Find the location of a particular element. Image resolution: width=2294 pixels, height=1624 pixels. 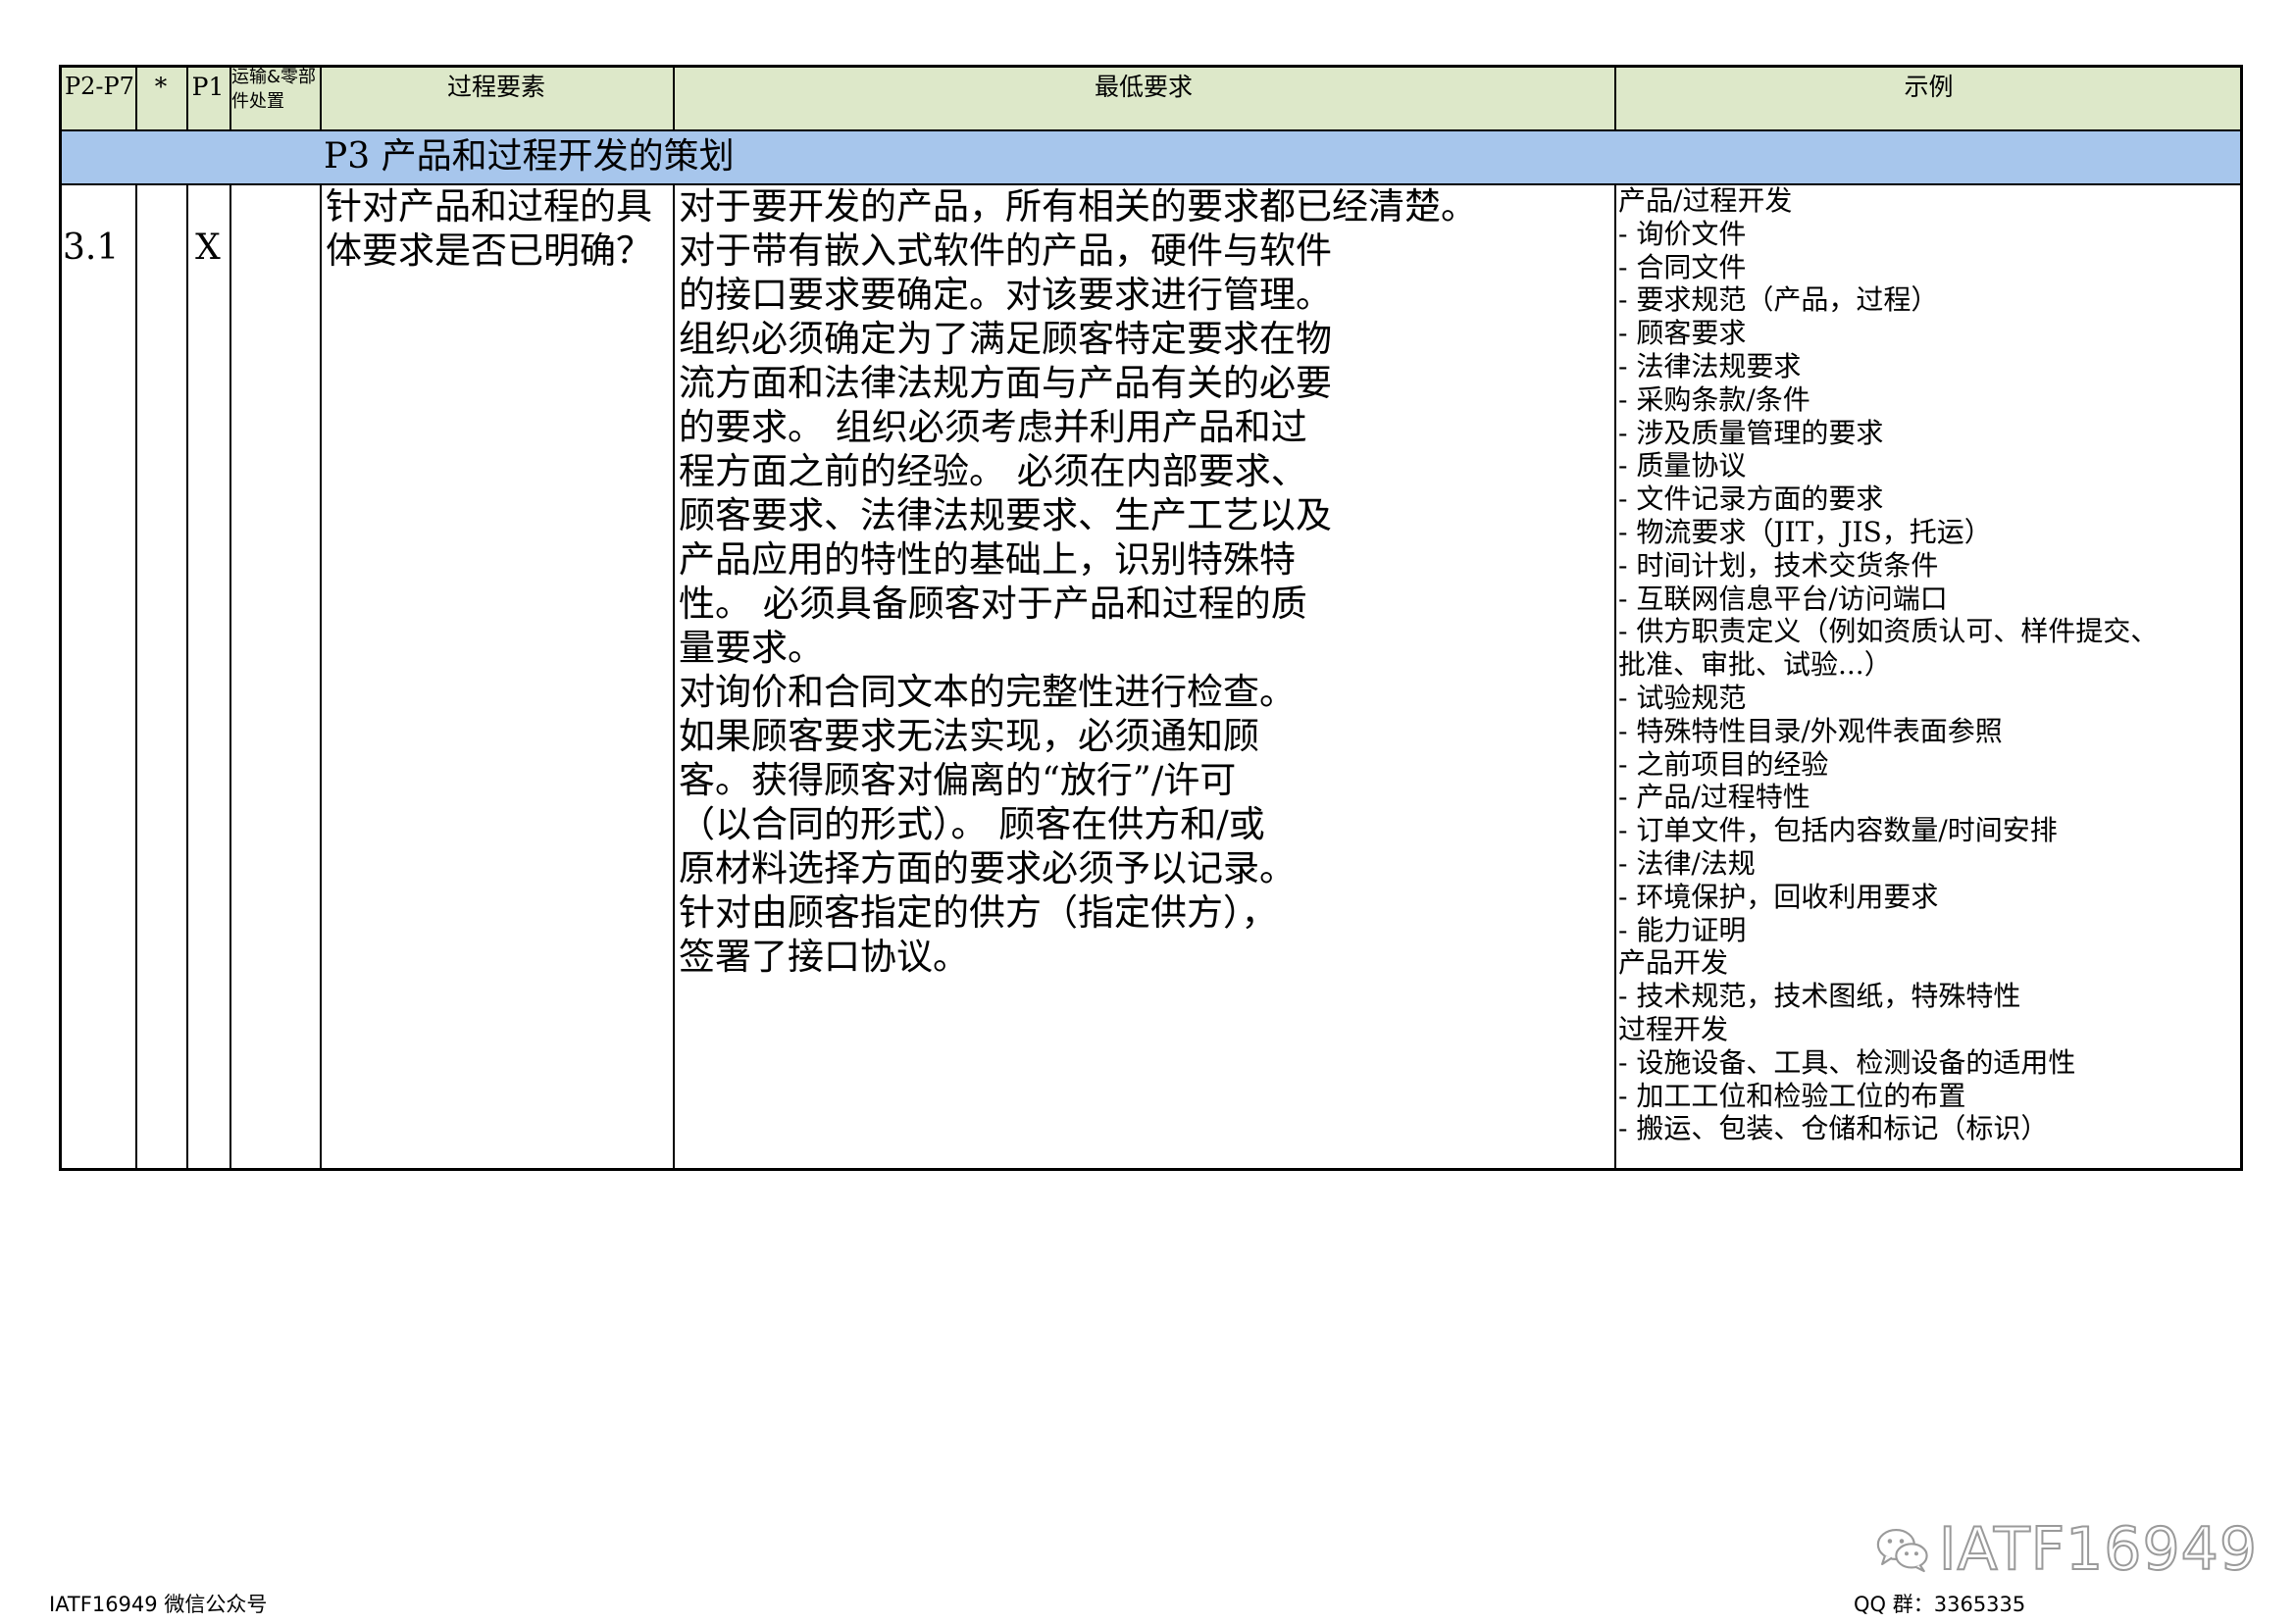

border-section-bottom is located at coordinates (1151, 184).